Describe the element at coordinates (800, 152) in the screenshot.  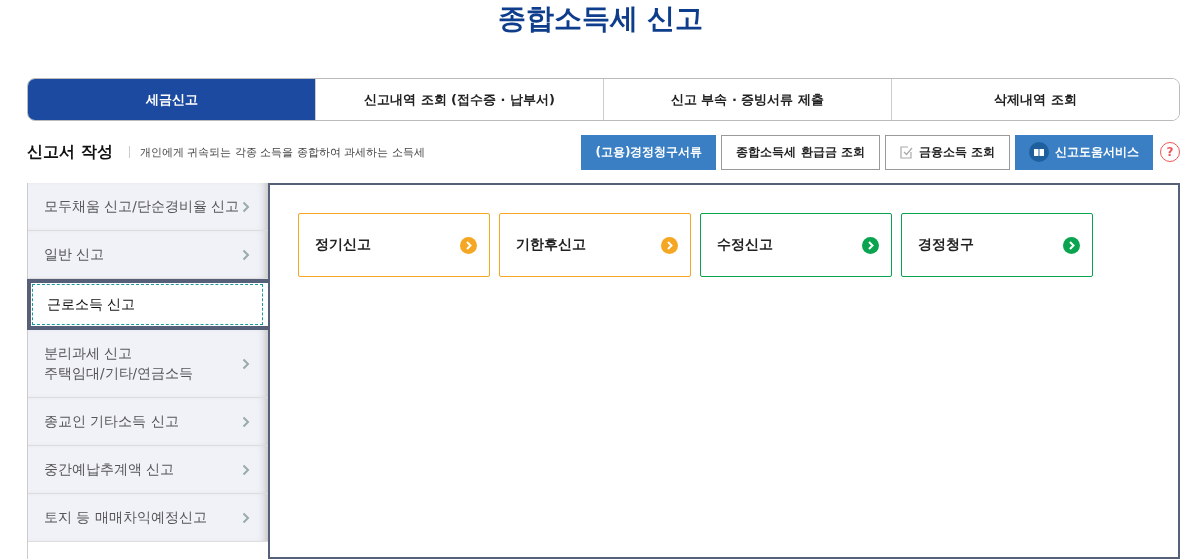
I see `refund-lookup-button: 종합소득세 환급금 조회` at that location.